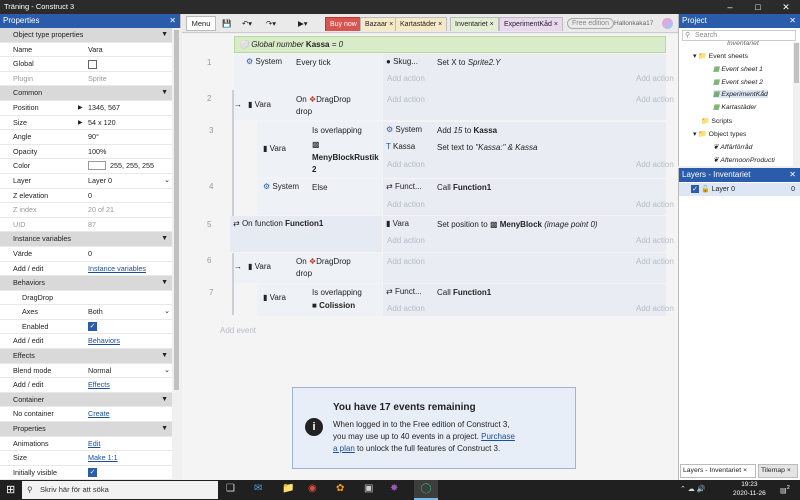  What do you see at coordinates (90, 225) in the screenshot?
I see `property-row: UID 87` at bounding box center [90, 225].